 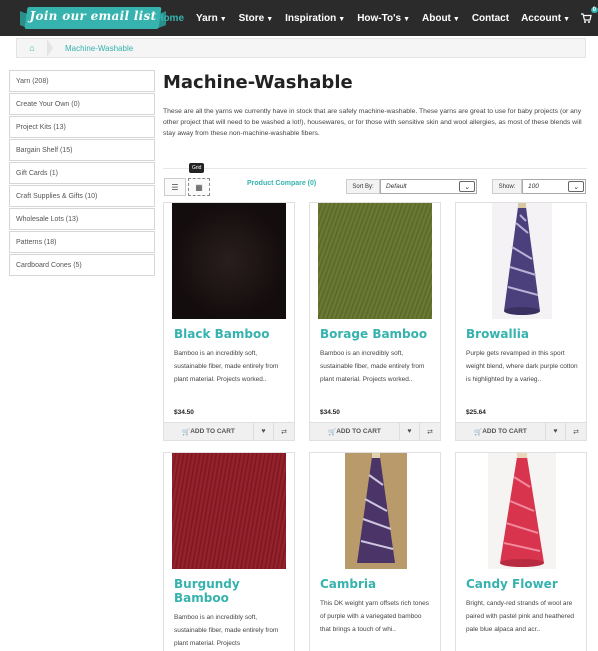 What do you see at coordinates (251, 18) in the screenshot?
I see `nav-label: Store` at bounding box center [251, 18].